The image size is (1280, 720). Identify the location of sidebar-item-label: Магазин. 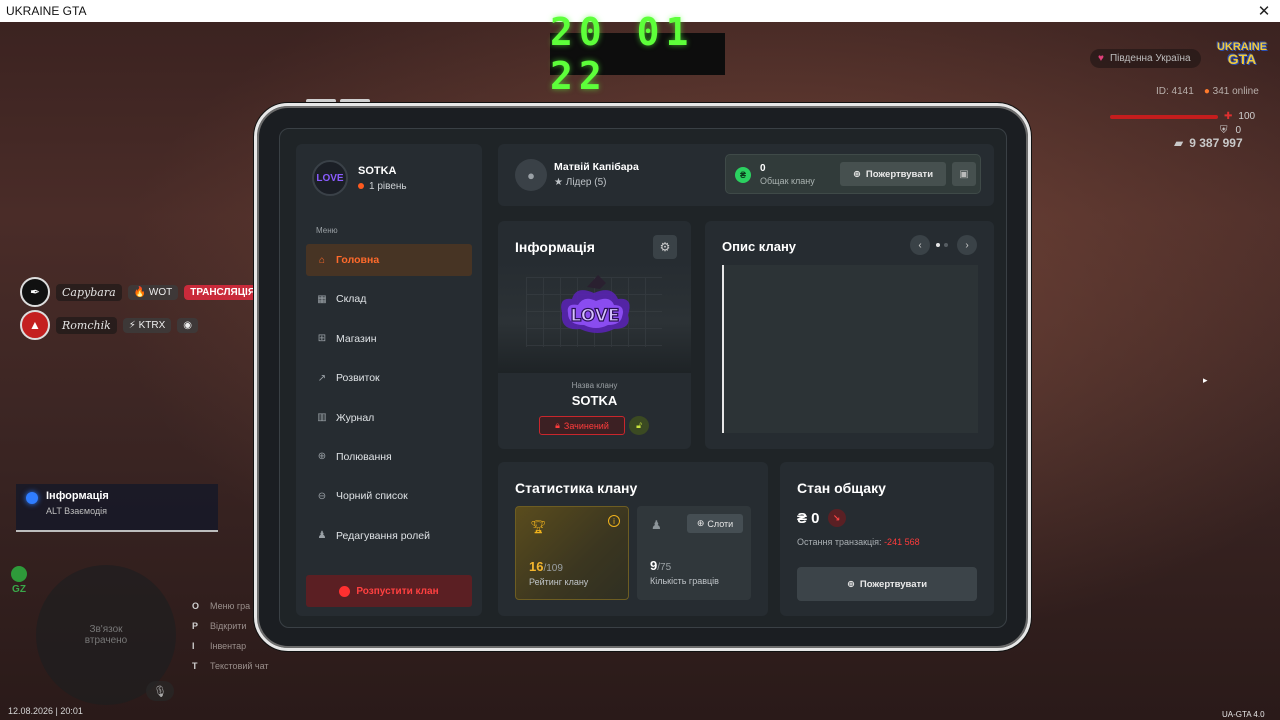
(356, 338).